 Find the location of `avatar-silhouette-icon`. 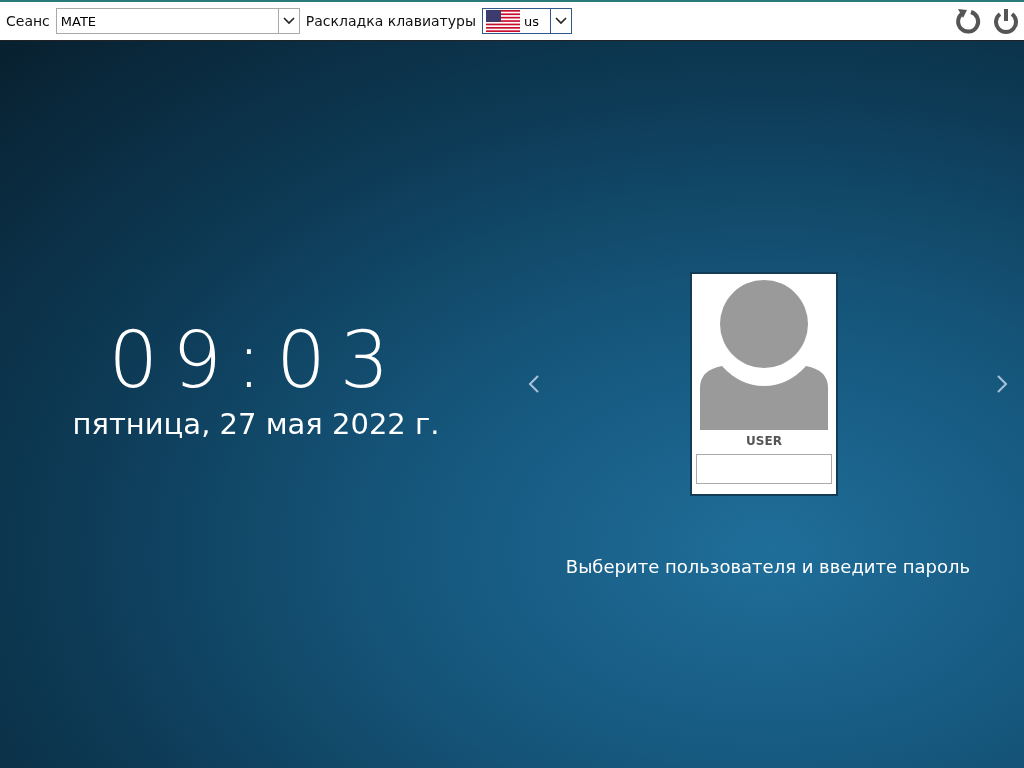

avatar-silhouette-icon is located at coordinates (764, 355).